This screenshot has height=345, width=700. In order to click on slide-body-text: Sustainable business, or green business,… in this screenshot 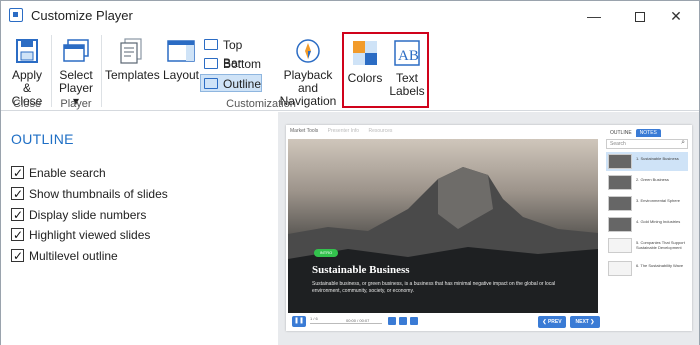, I will do `click(434, 287)`.